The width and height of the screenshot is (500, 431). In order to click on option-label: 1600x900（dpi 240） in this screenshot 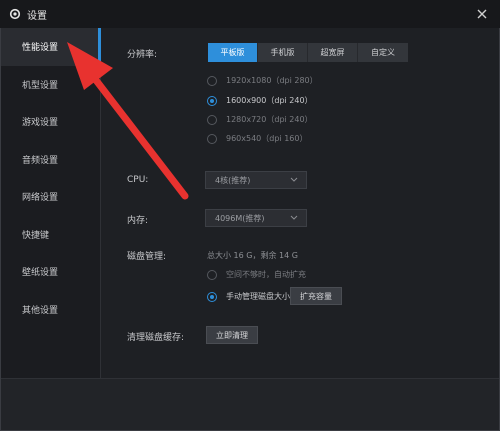, I will do `click(269, 100)`.